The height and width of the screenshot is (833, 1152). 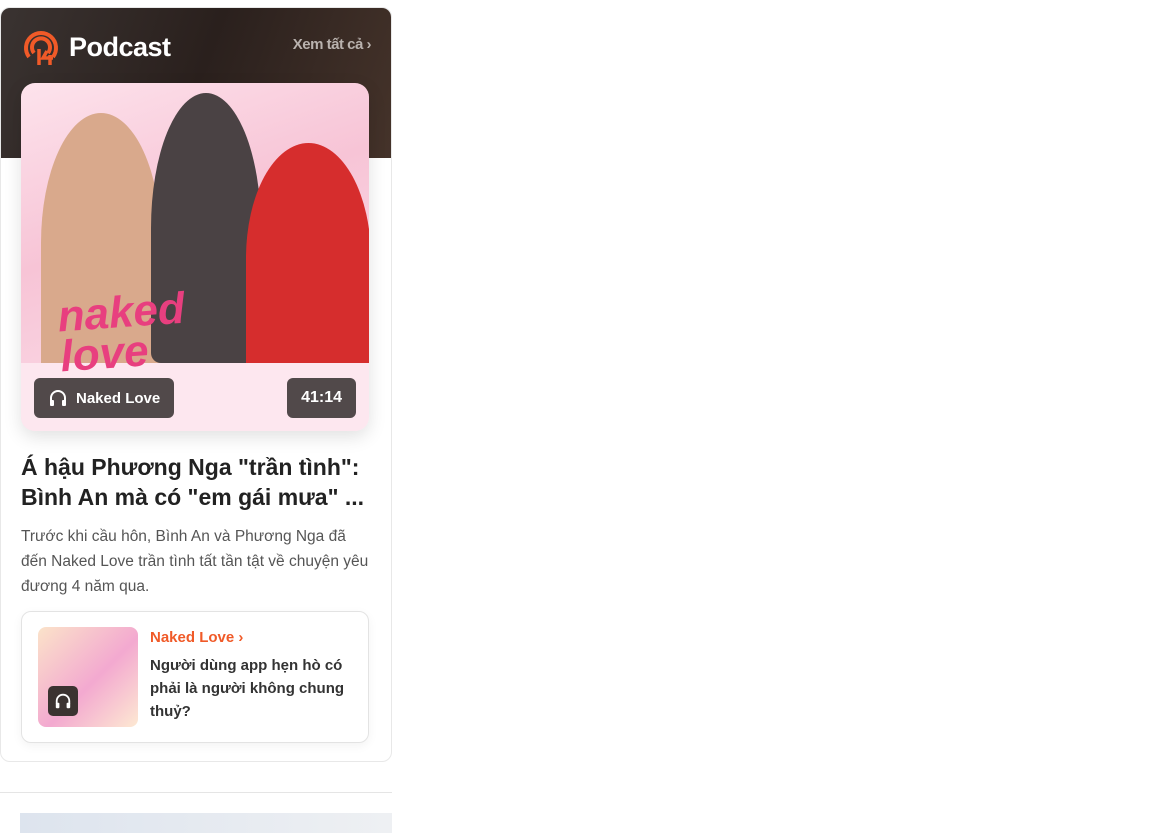 I want to click on podcast-title: Podcast, so click(x=120, y=46).